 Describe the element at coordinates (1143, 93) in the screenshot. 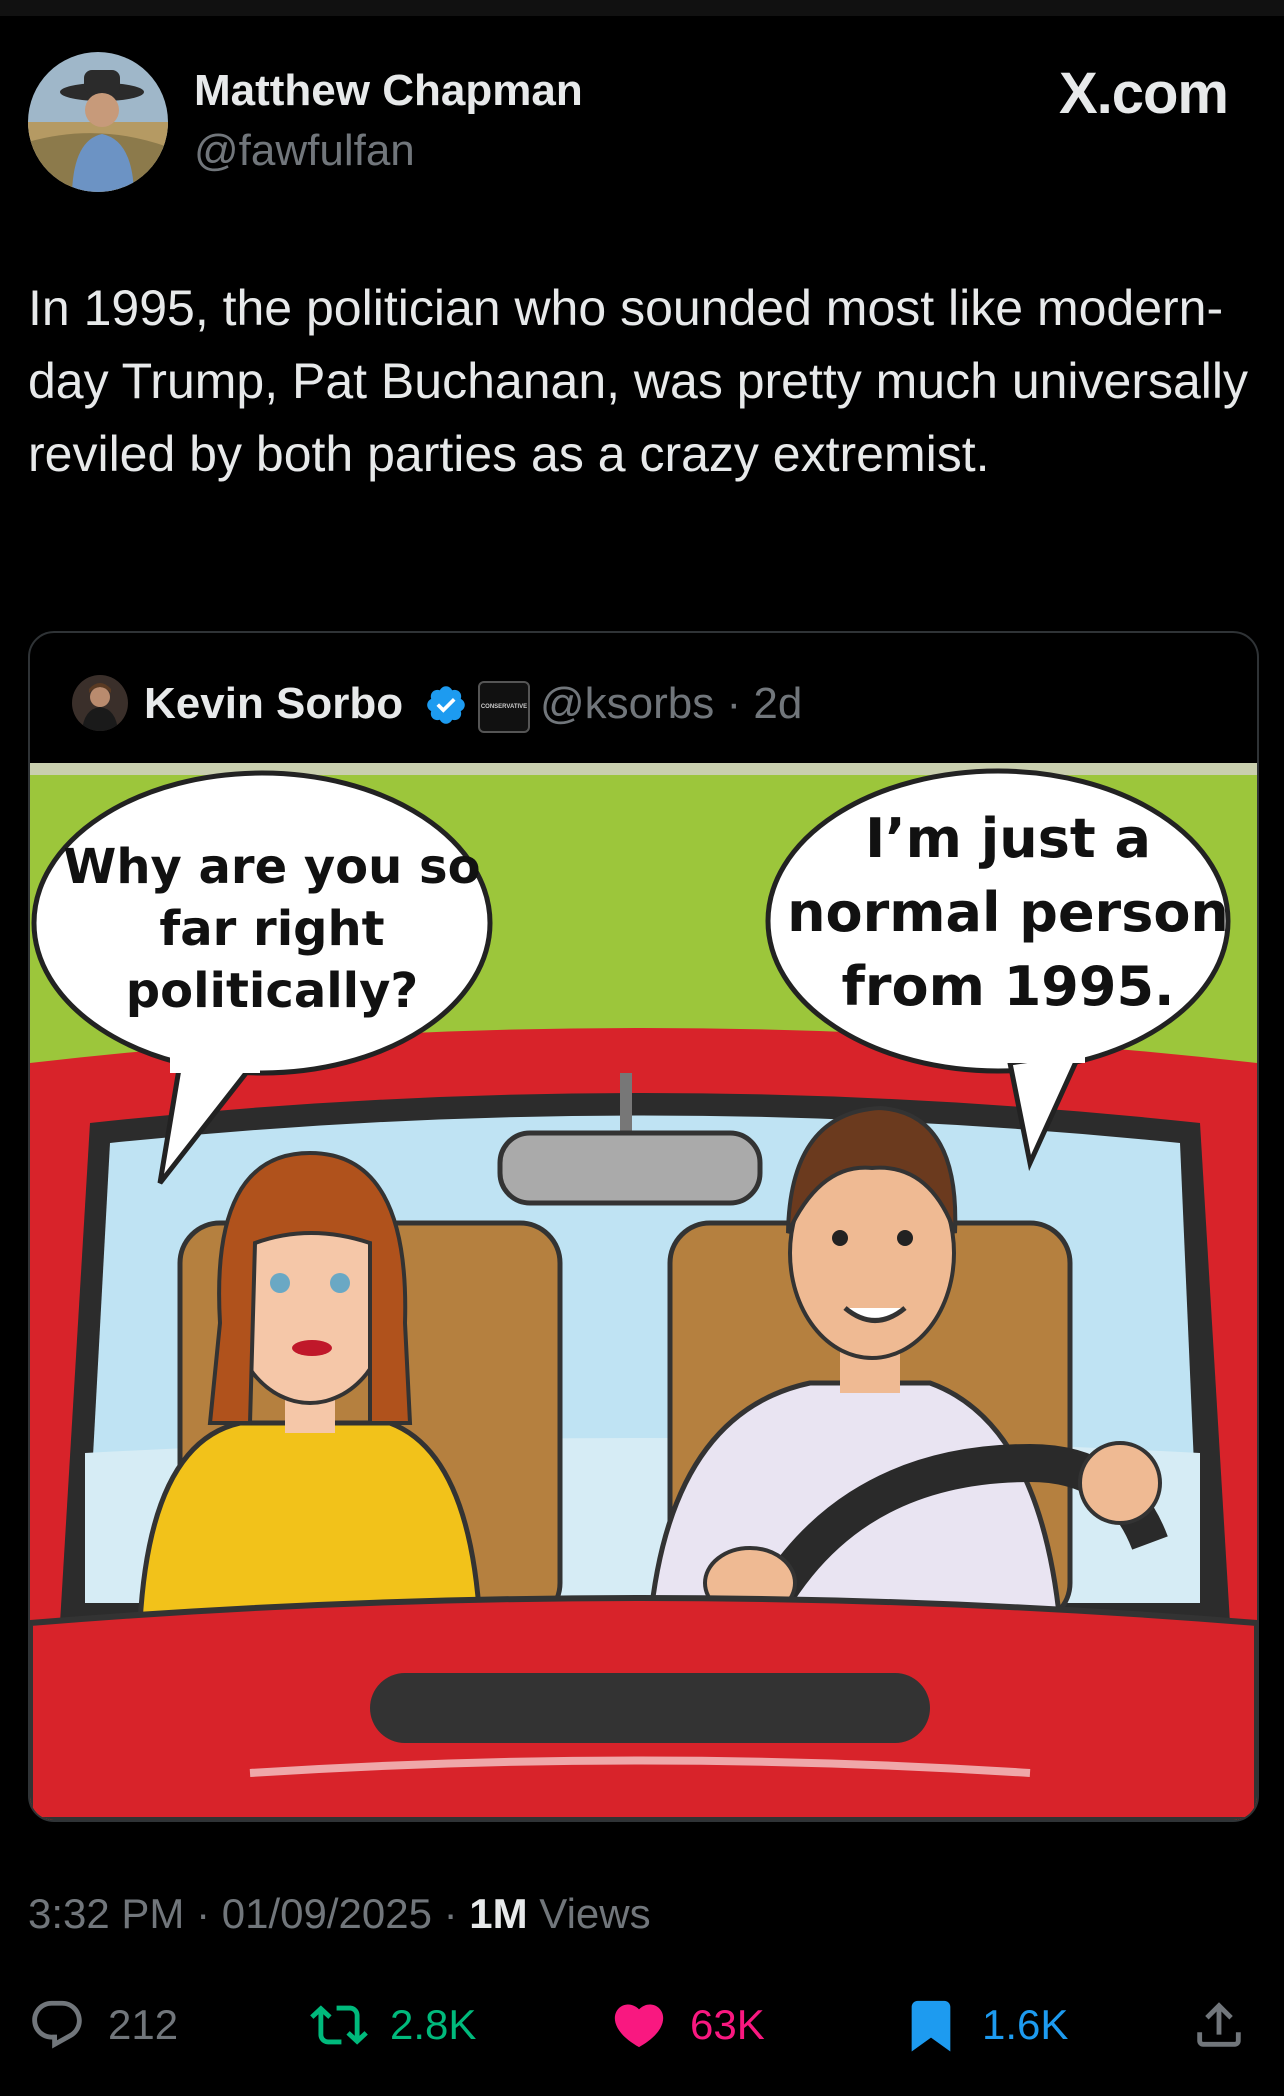

I see `x-logo-text: X.com` at that location.